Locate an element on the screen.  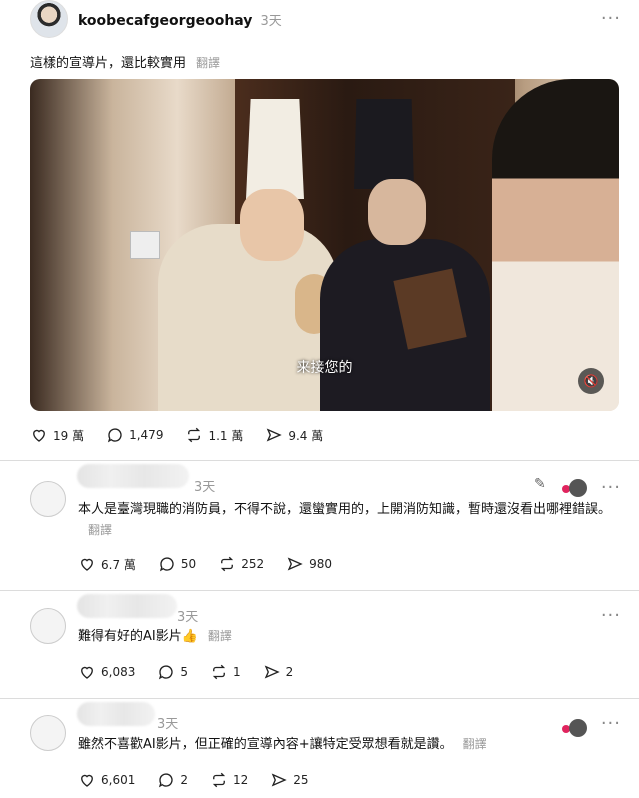
comment-body: 雖然不喜歡AI影片，但正確的宣導內容+讓特定受眾想看就是讚。 is located at coordinates (265, 744).